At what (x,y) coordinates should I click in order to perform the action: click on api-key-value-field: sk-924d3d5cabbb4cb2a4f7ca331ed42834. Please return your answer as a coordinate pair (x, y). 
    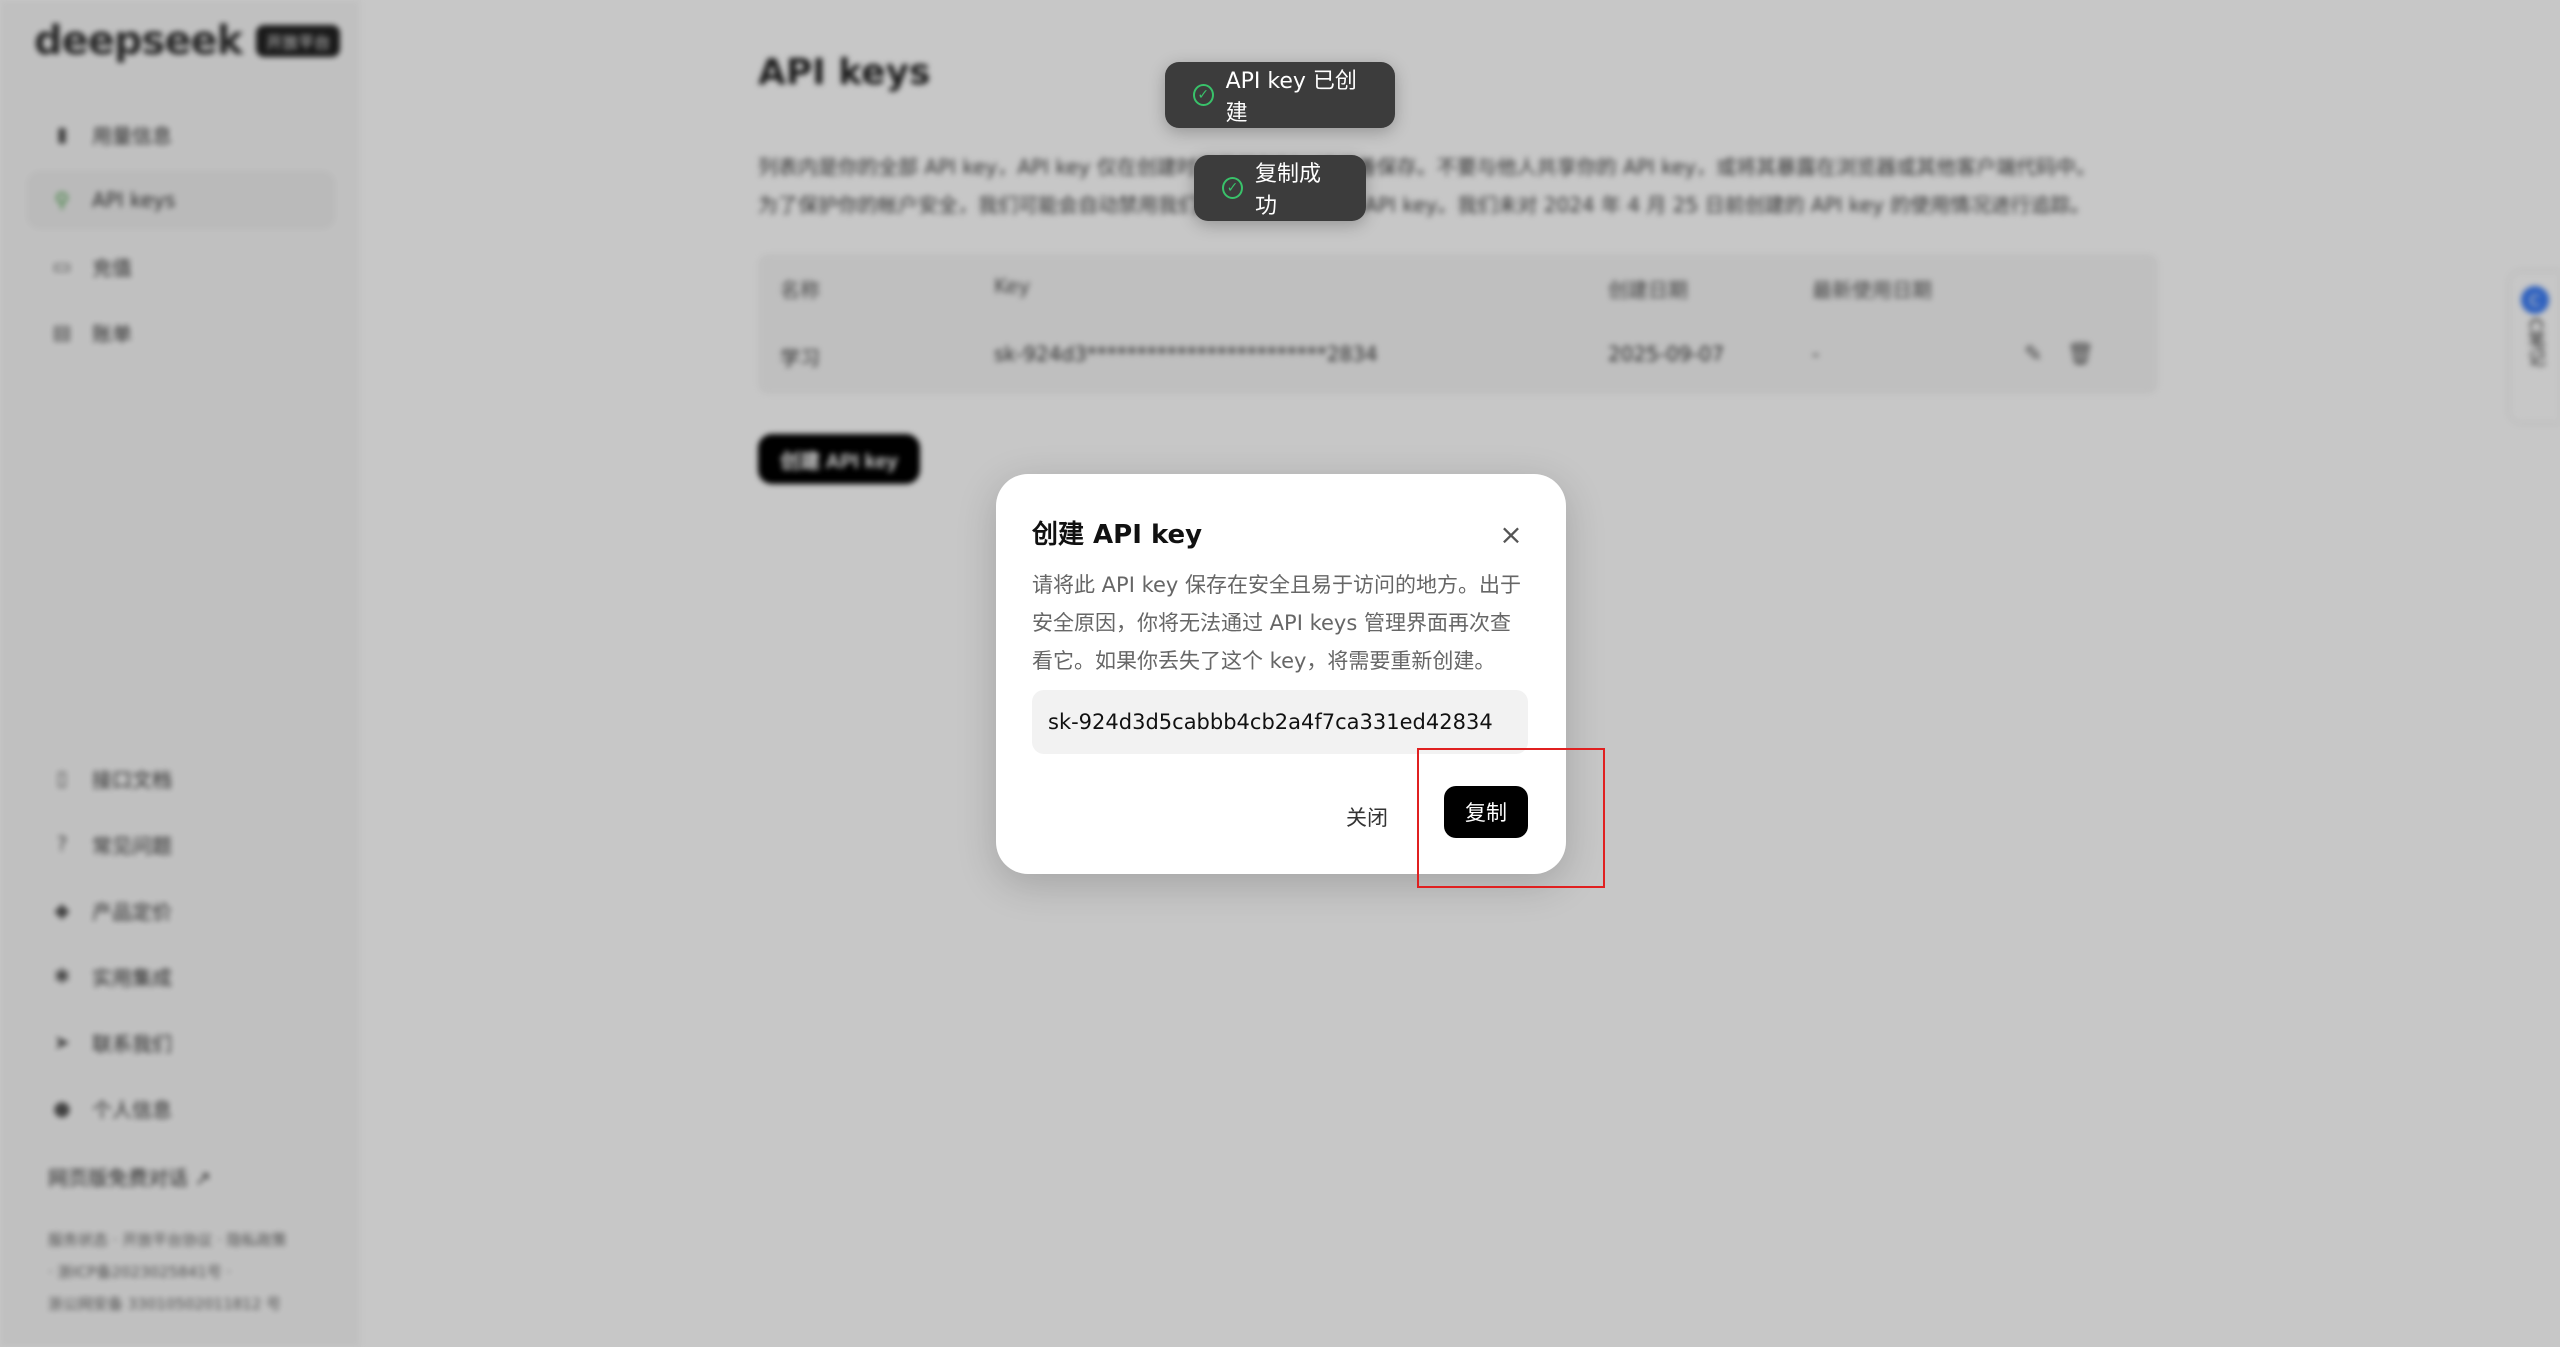
    Looking at the image, I should click on (1280, 722).